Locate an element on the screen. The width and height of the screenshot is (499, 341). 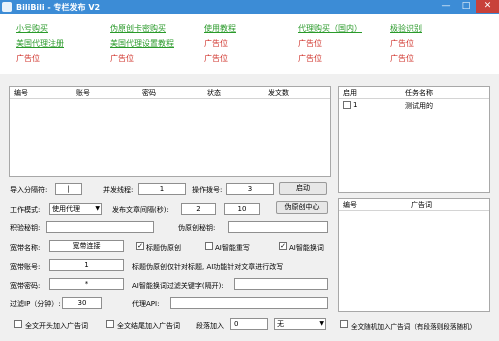
work-mode-select: 使用代理 ▼ is located at coordinates (75, 209).